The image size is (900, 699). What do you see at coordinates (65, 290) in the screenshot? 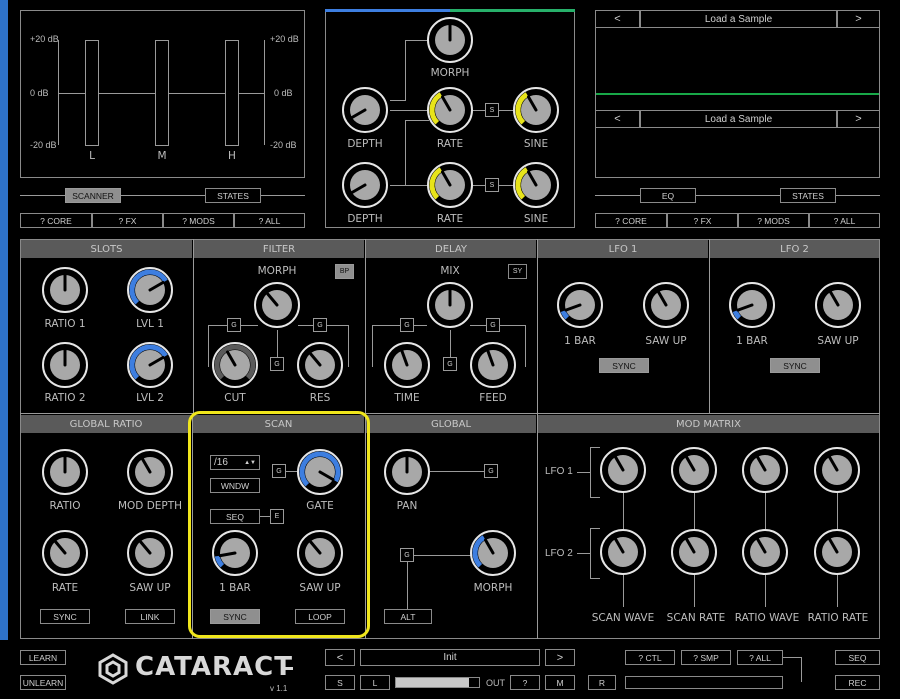
I see `ratio1-knob` at bounding box center [65, 290].